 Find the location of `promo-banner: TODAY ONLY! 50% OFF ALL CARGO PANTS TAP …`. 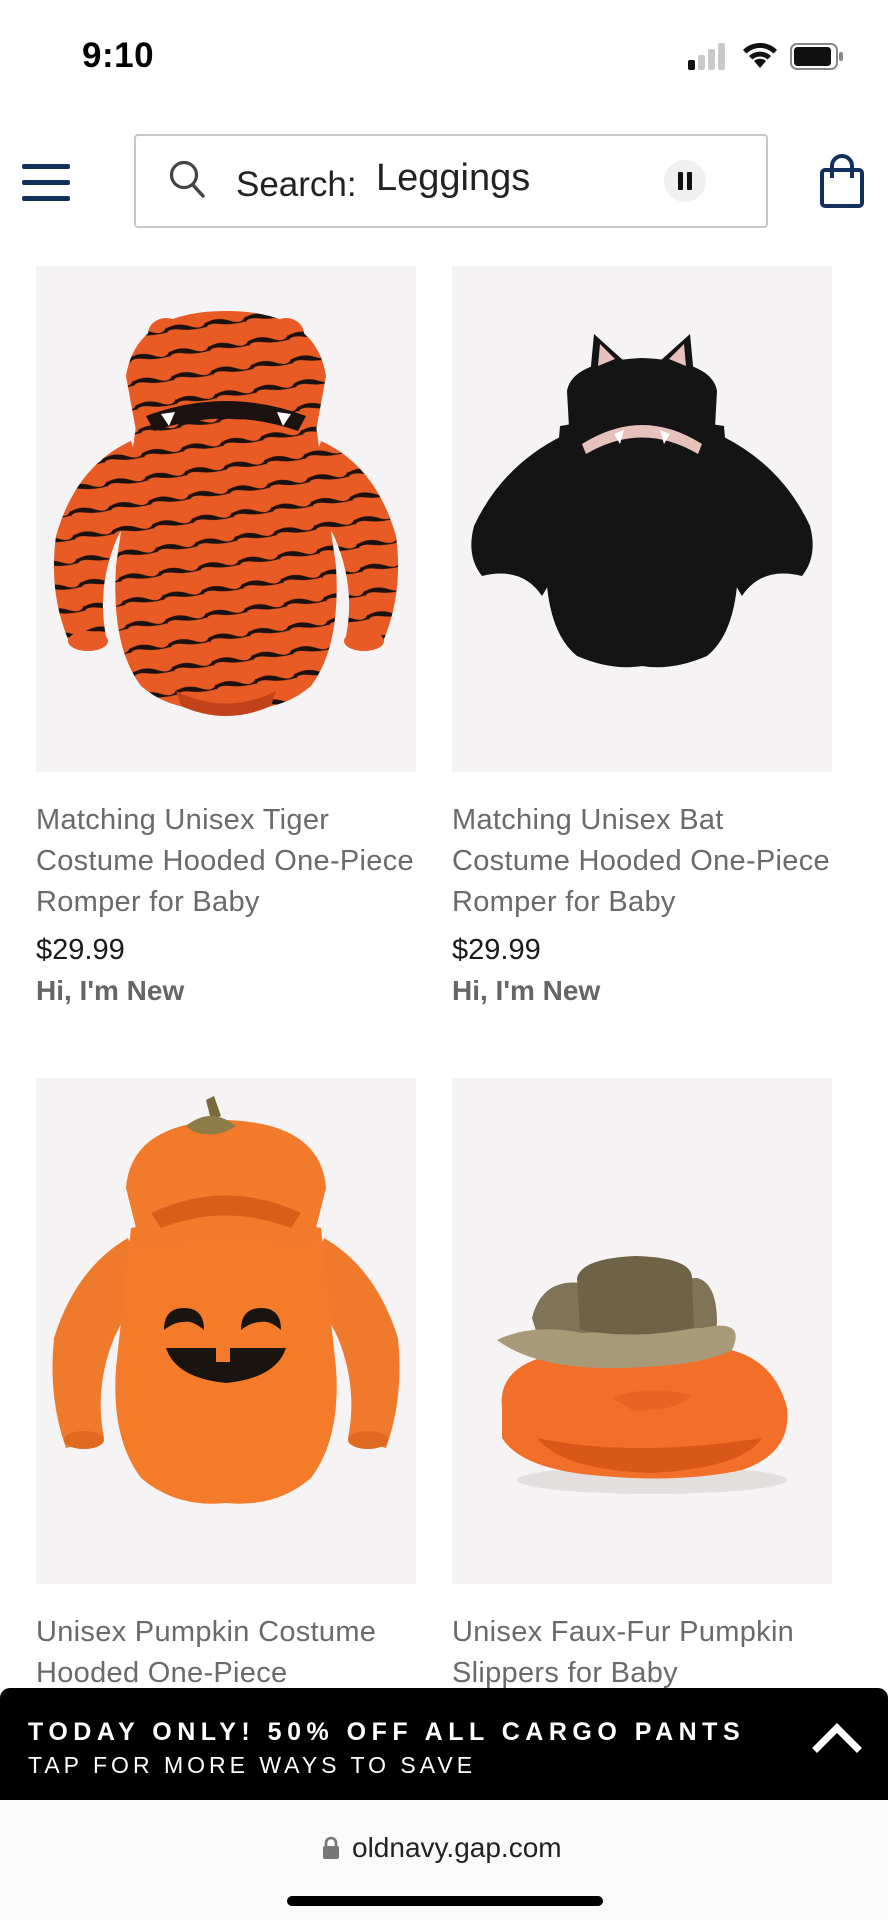

promo-banner: TODAY ONLY! 50% OFF ALL CARGO PANTS TAP … is located at coordinates (444, 1744).